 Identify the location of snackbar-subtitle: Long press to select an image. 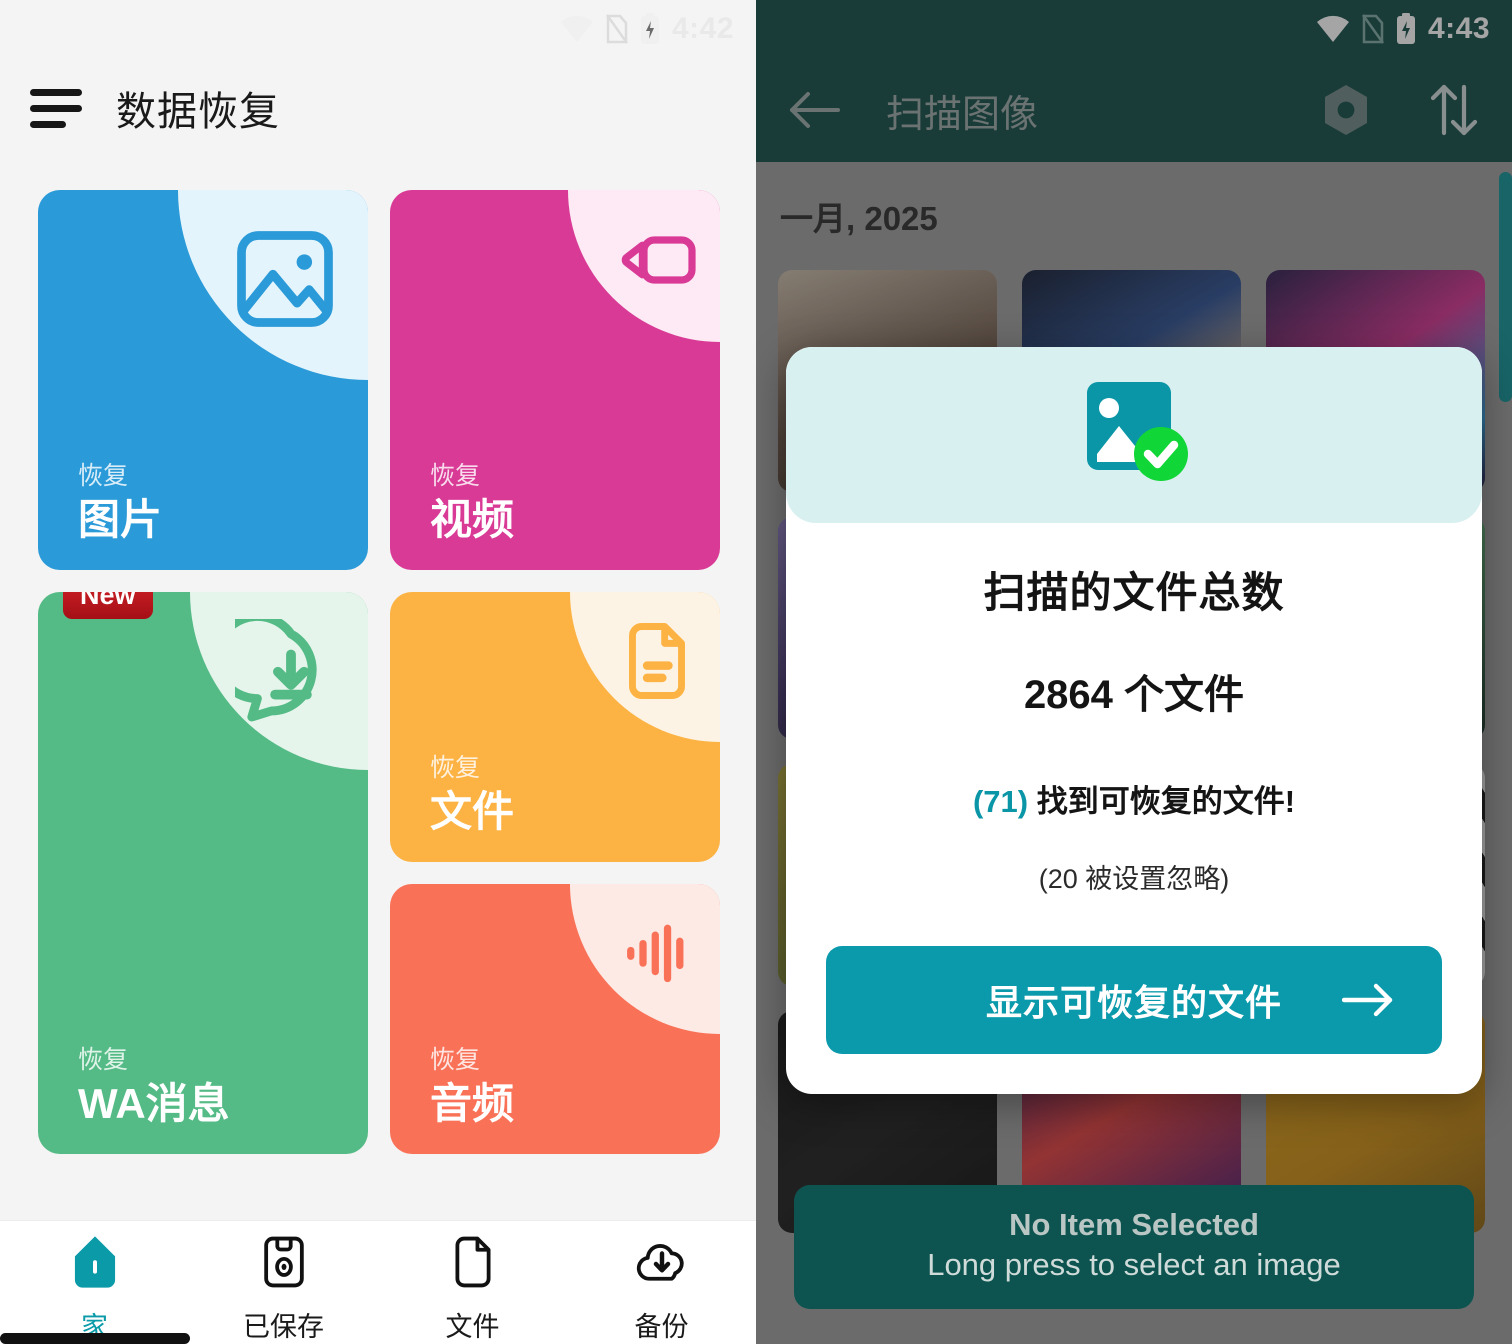
(1134, 1264).